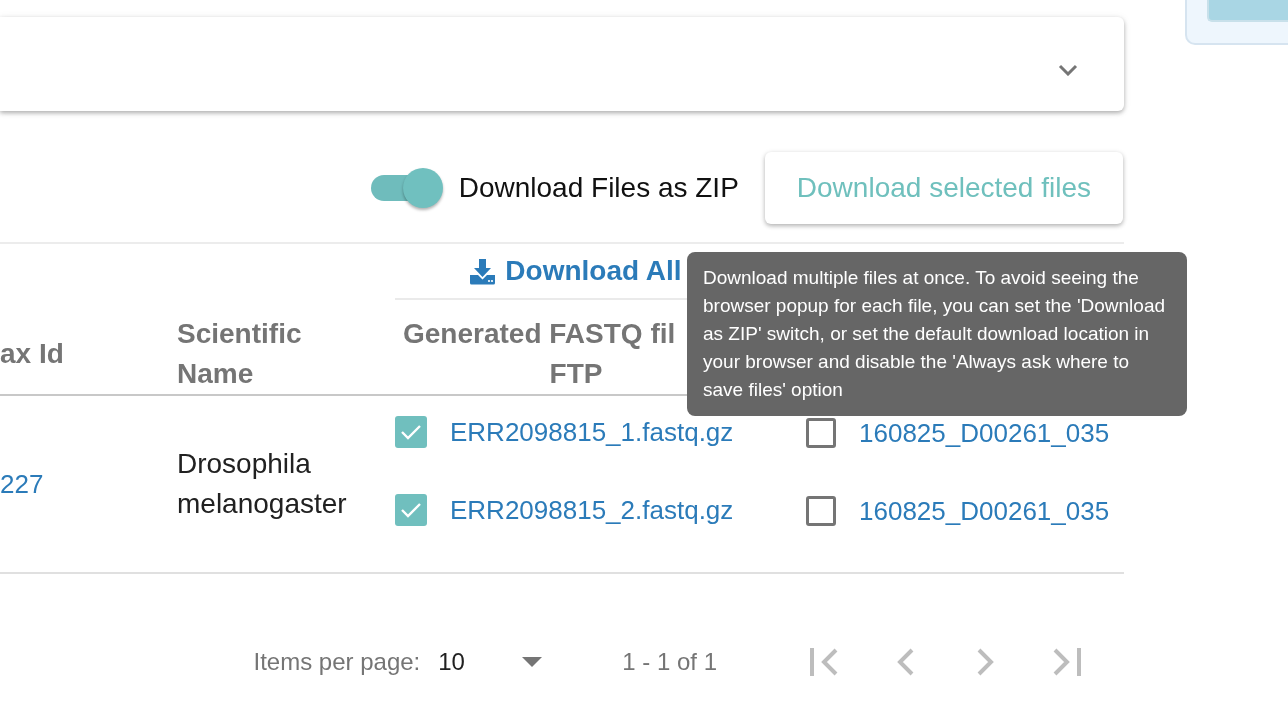 This screenshot has height=726, width=1288. What do you see at coordinates (905, 662) in the screenshot?
I see `previous-page-icon` at bounding box center [905, 662].